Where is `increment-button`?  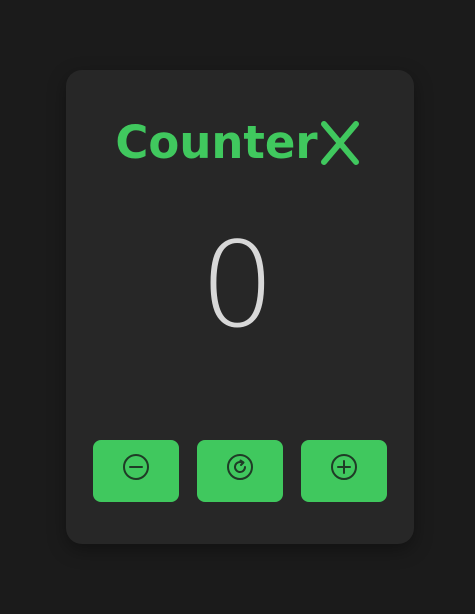 increment-button is located at coordinates (344, 471).